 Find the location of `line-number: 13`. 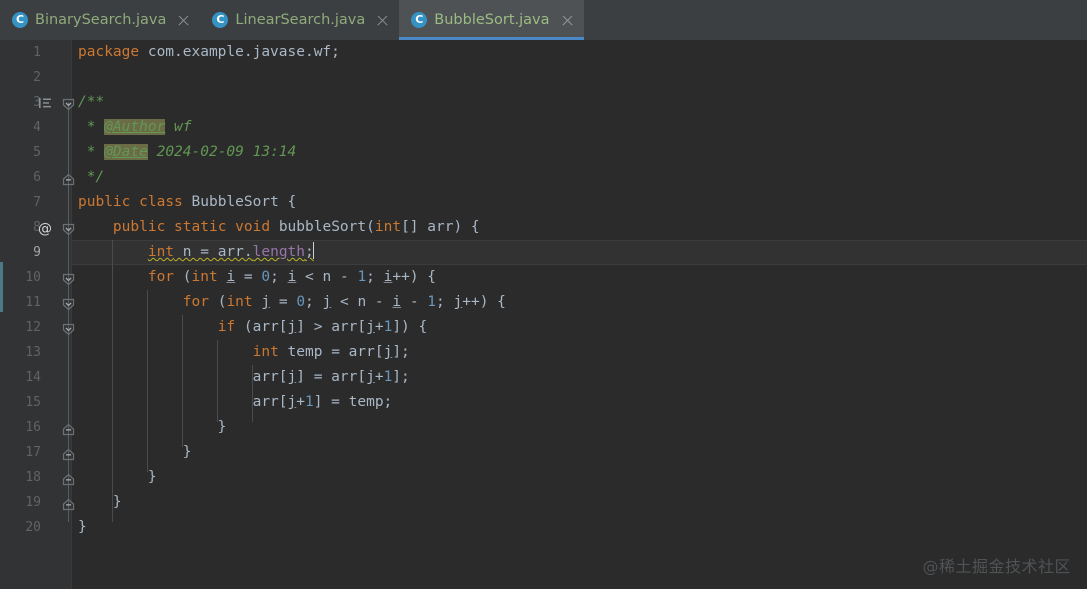

line-number: 13 is located at coordinates (33, 352).